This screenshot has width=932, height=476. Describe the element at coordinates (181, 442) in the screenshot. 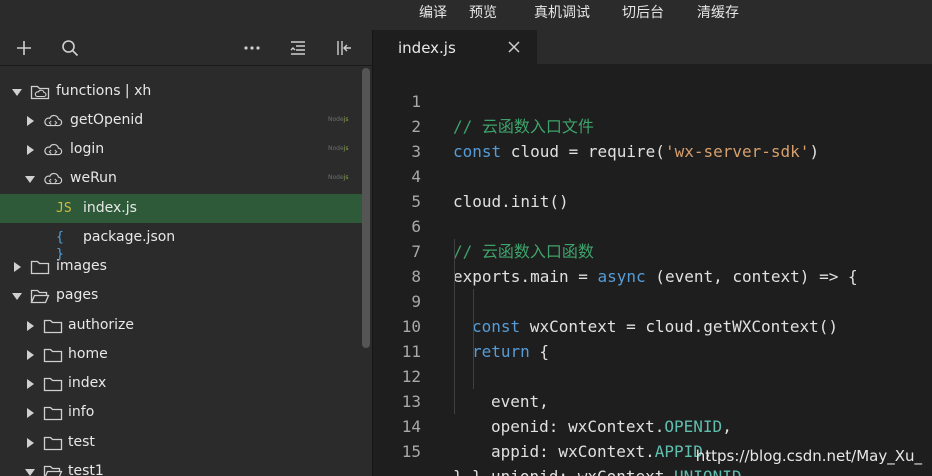

I see `tree-item-test: test` at that location.